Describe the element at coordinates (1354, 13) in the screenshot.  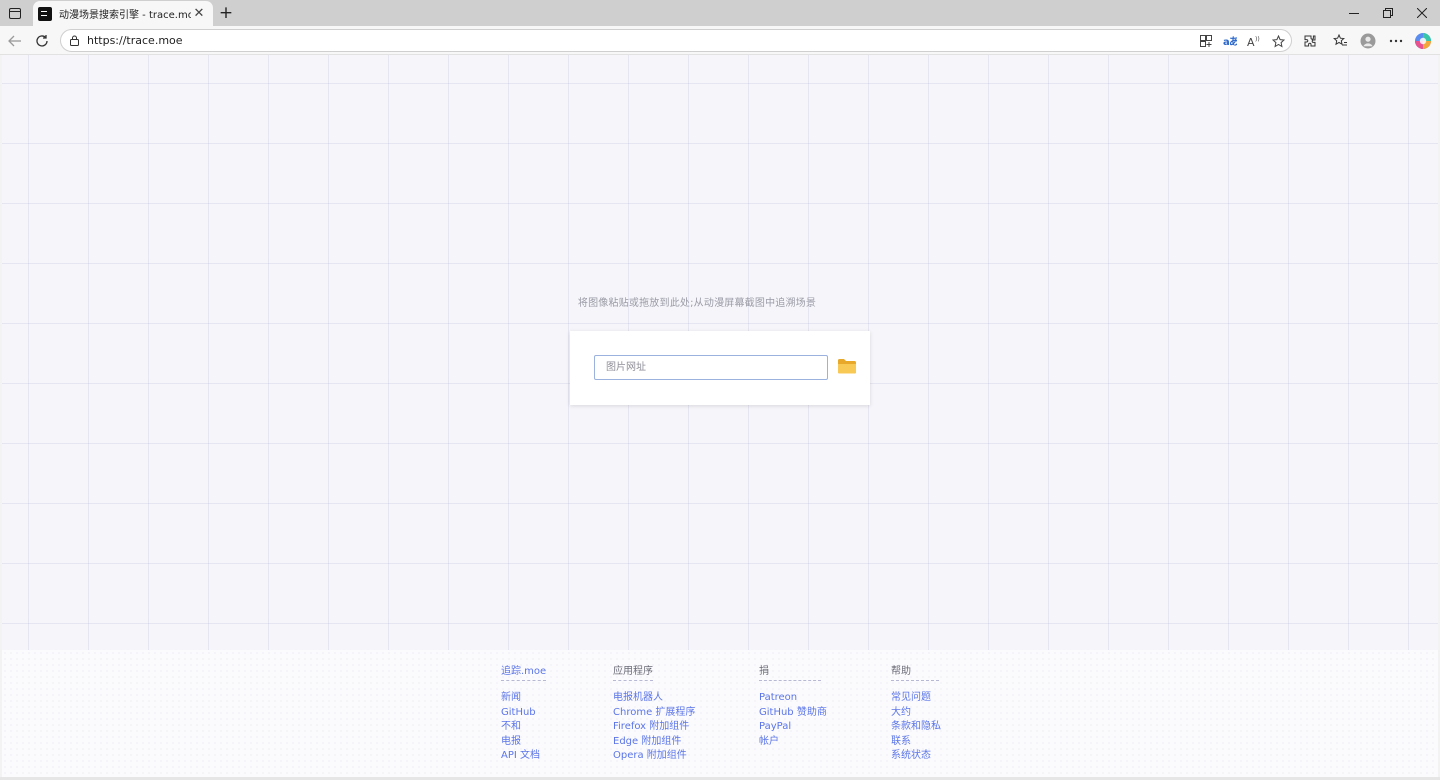
I see `minimize-icon` at that location.